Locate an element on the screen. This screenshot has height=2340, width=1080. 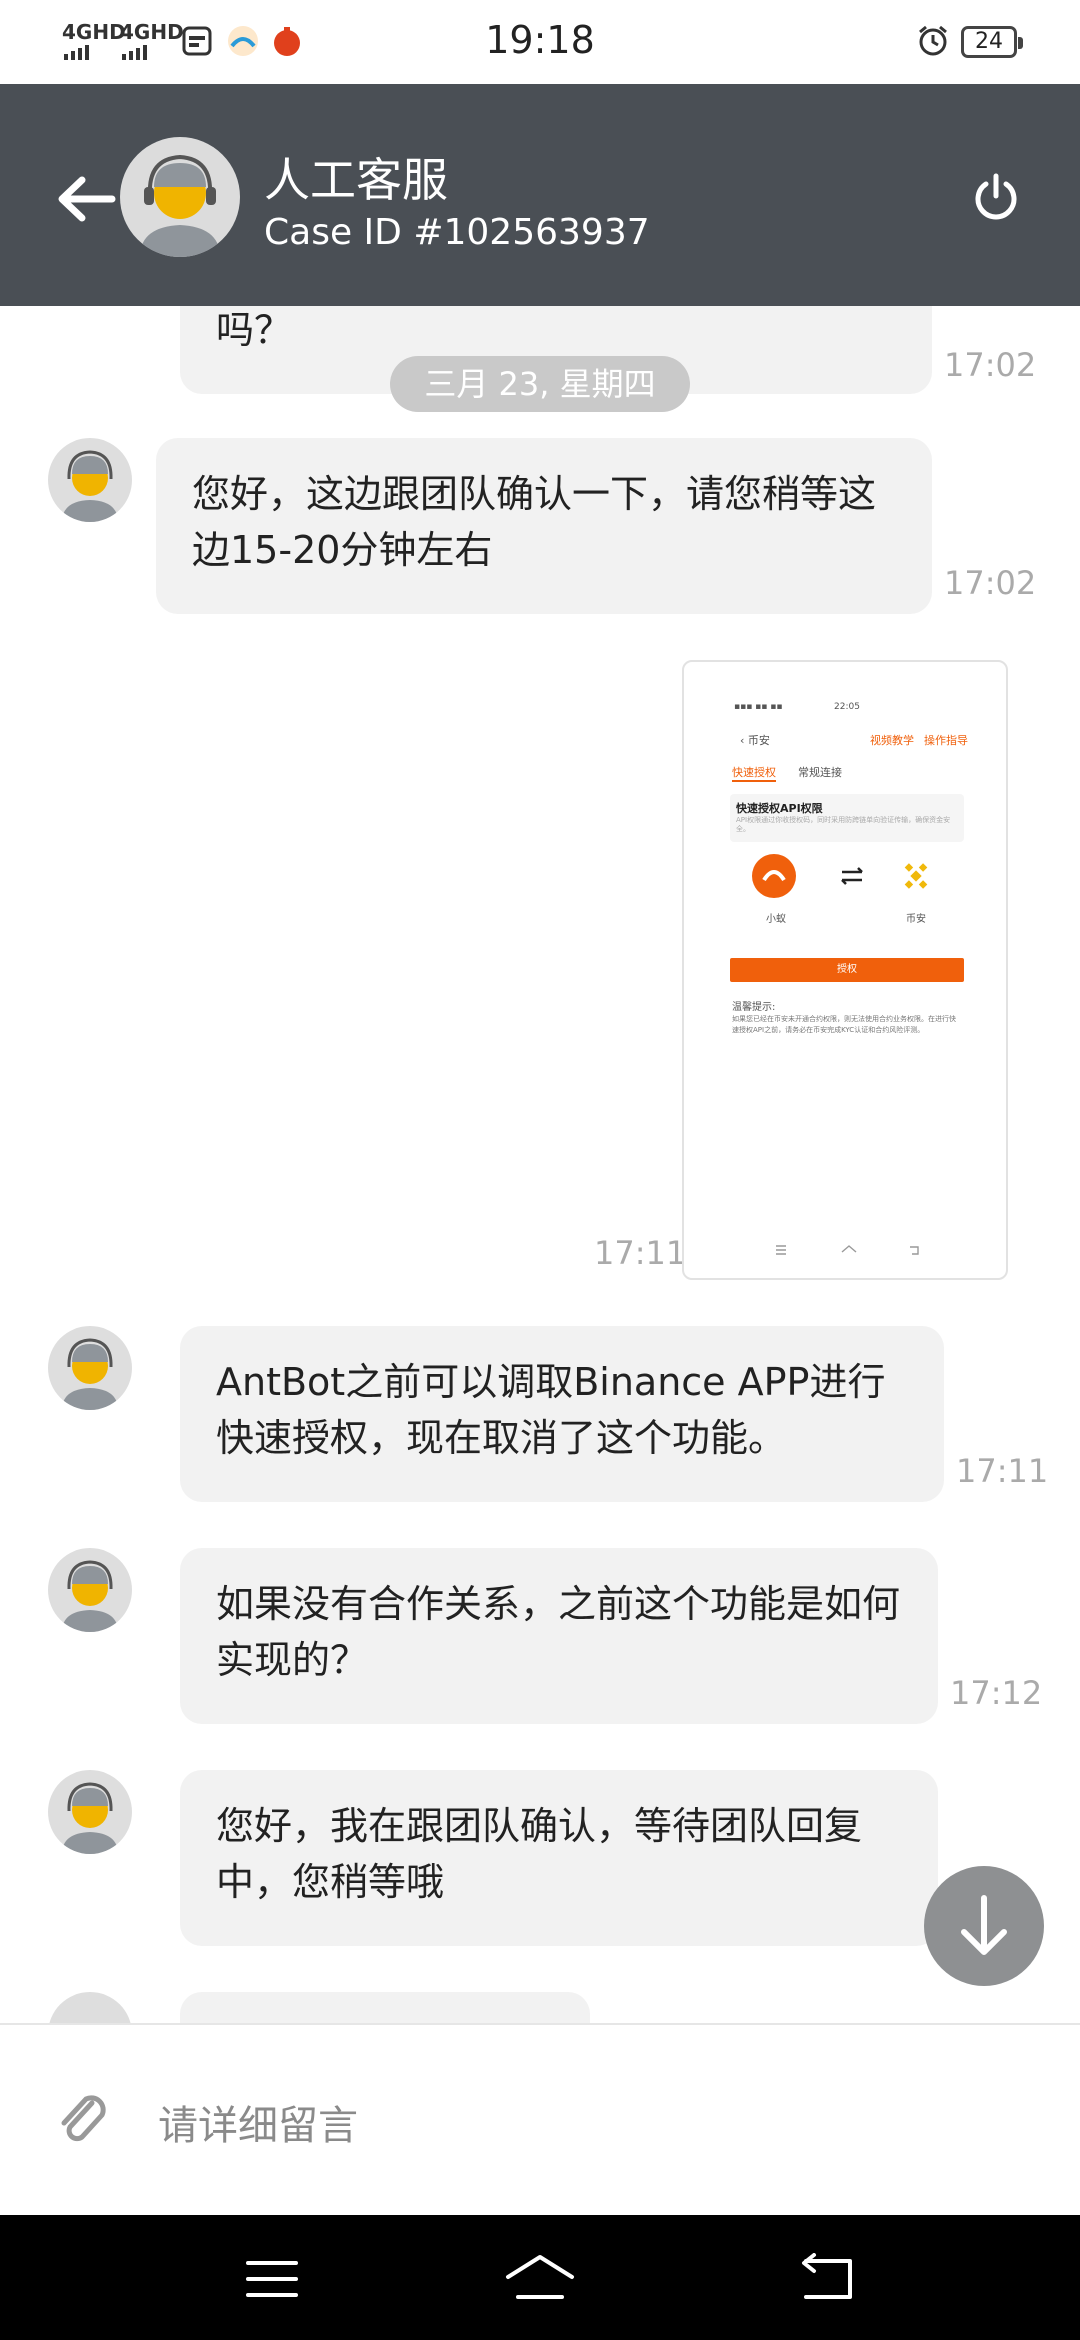
message-input: 请详细留言 is located at coordinates (258, 2122).